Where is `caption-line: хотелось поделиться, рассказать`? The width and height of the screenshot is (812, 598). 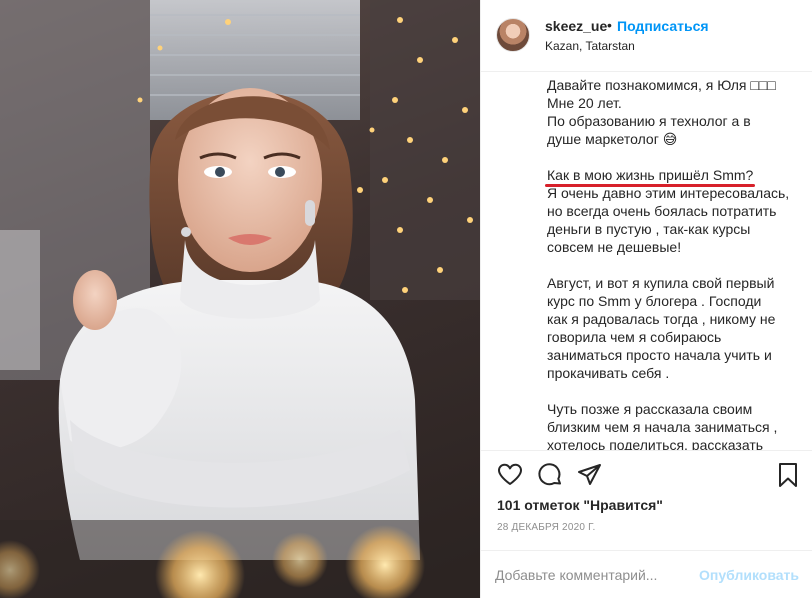 caption-line: хотелось поделиться, рассказать is located at coordinates (655, 443).